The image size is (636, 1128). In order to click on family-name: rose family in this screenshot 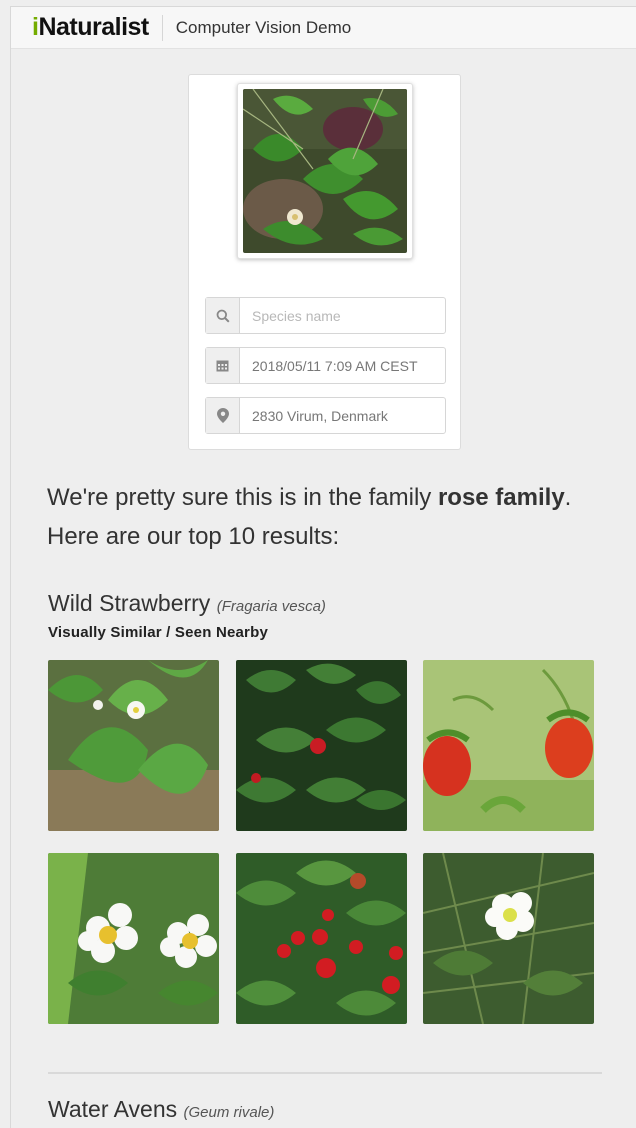, I will do `click(501, 497)`.